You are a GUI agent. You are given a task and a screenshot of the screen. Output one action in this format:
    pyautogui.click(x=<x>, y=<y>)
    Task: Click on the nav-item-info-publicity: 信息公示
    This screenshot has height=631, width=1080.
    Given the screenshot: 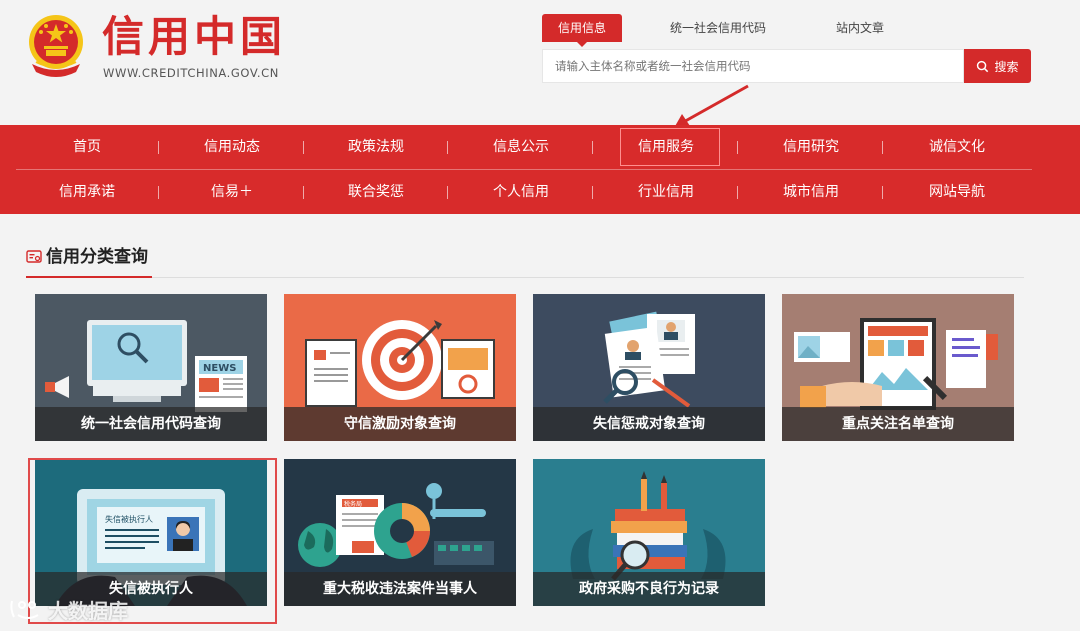 What is the action you would take?
    pyautogui.click(x=521, y=147)
    